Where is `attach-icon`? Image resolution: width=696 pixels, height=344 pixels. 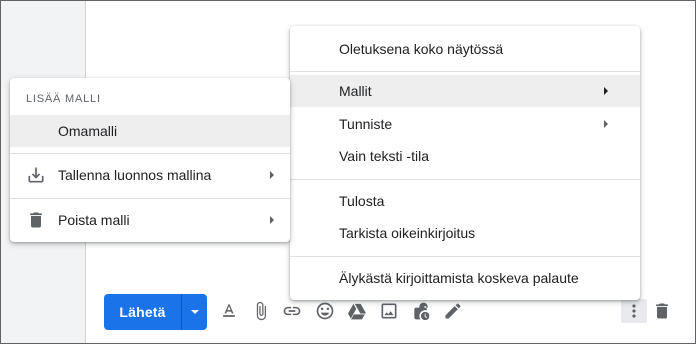 attach-icon is located at coordinates (261, 311).